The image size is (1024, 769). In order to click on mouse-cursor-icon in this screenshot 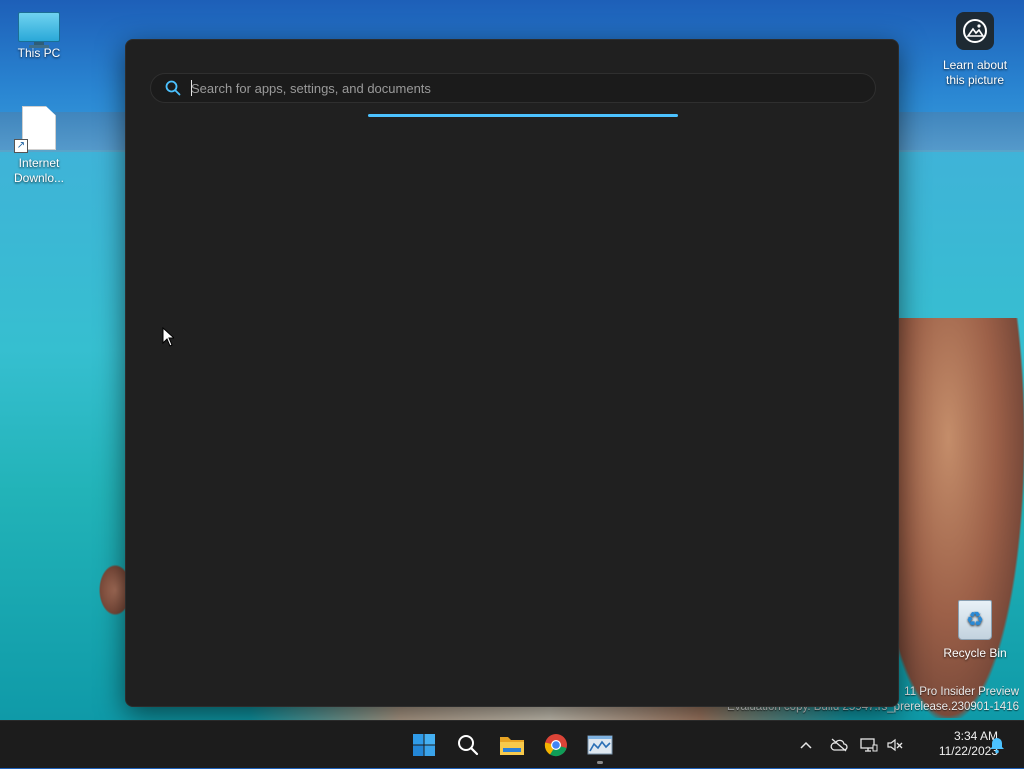, I will do `click(168, 337)`.